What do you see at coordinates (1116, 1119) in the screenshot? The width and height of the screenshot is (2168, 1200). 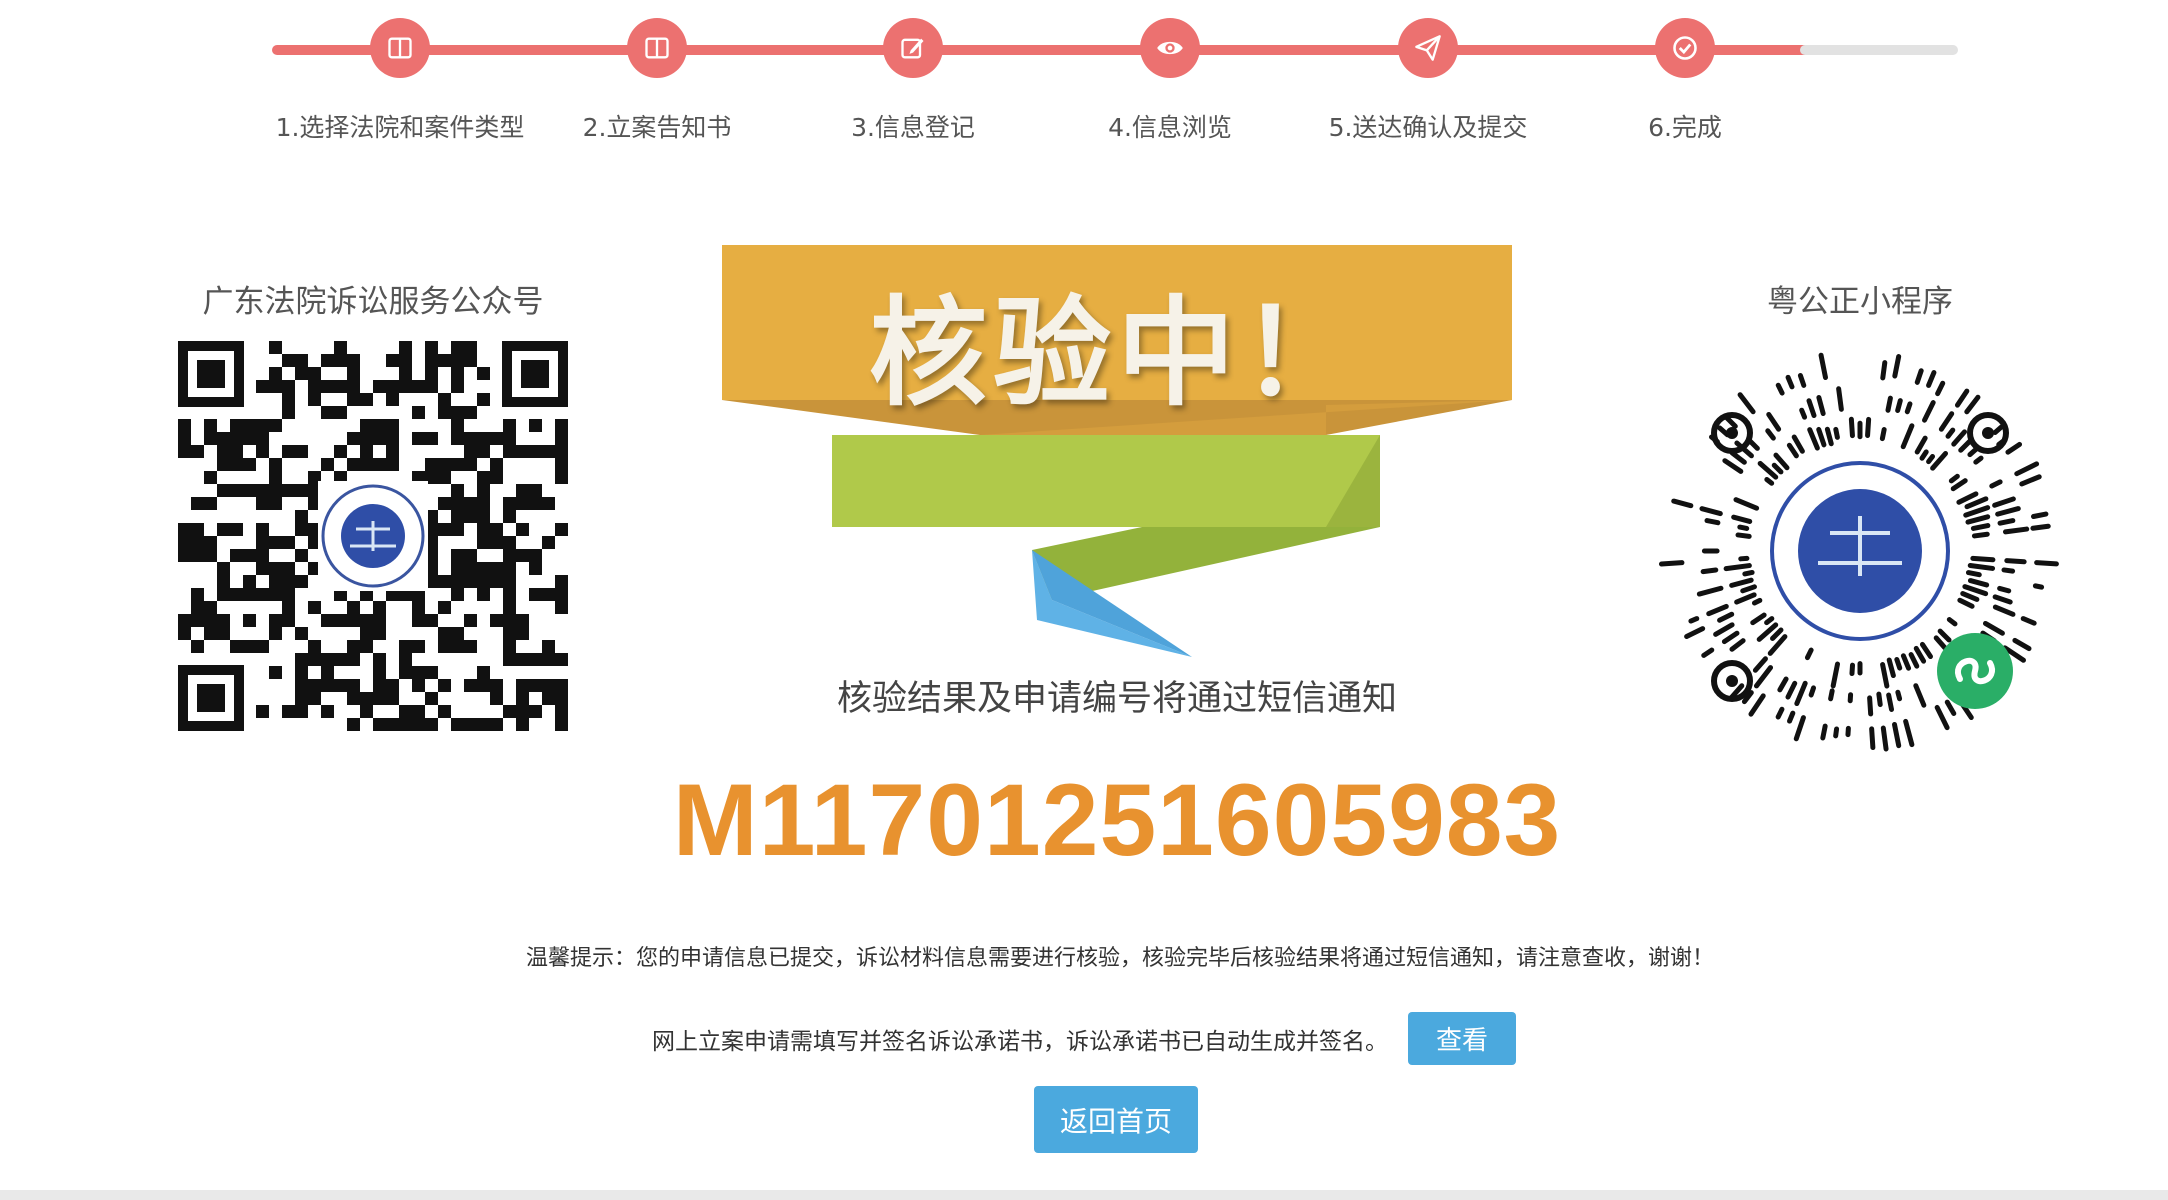 I see `back-home-button: 返回首页` at bounding box center [1116, 1119].